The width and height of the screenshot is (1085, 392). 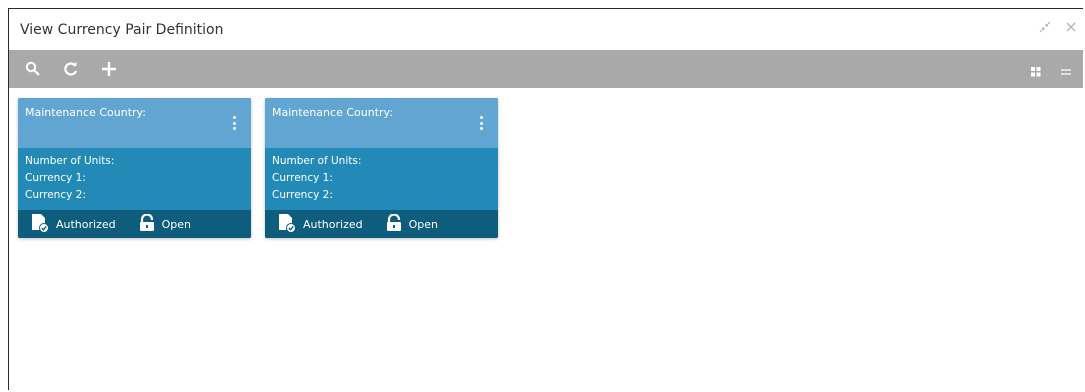 What do you see at coordinates (1045, 28) in the screenshot?
I see `minimize-icon` at bounding box center [1045, 28].